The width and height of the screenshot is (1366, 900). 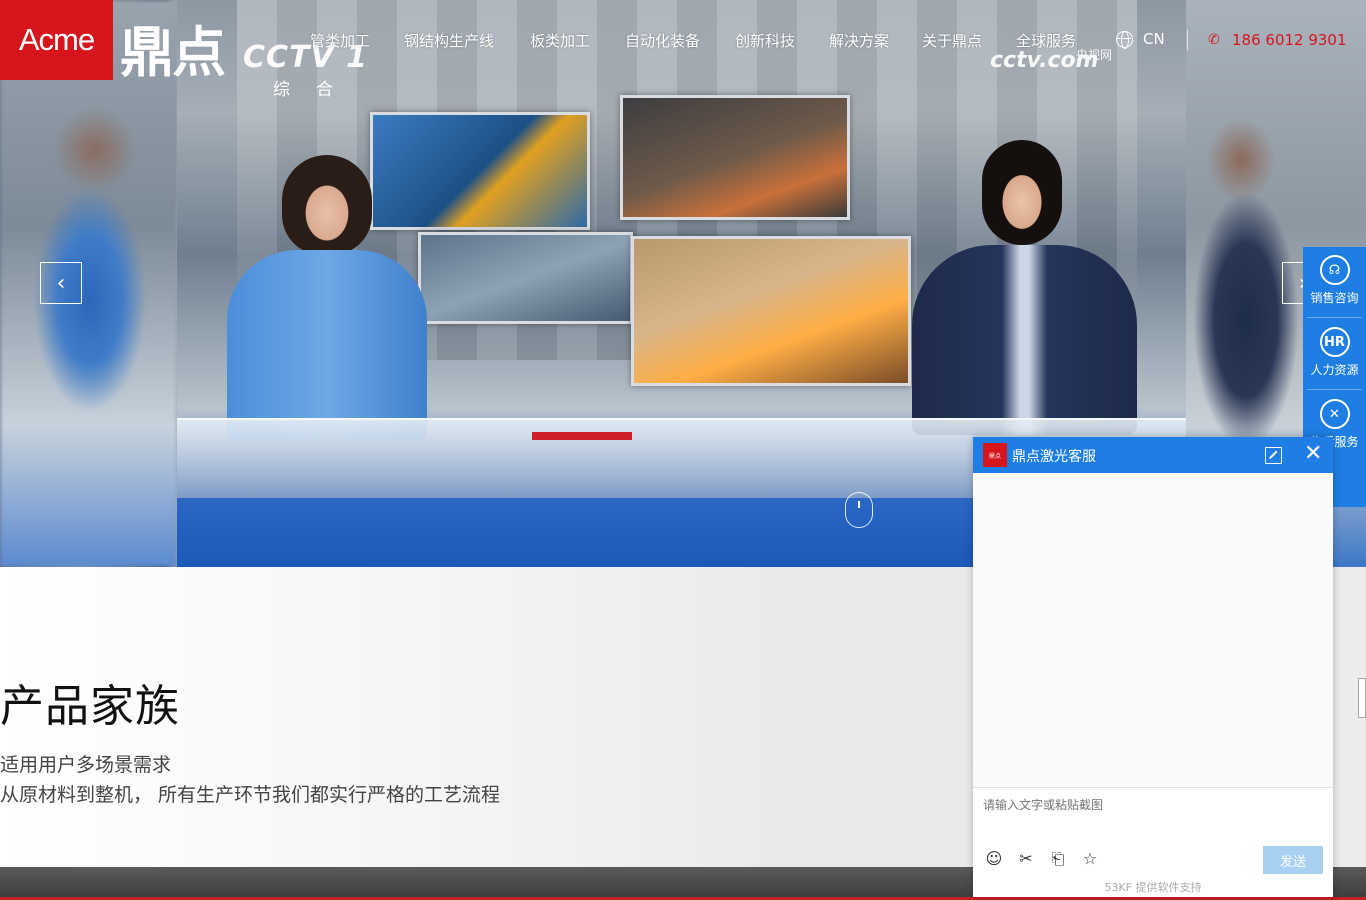 I want to click on expand-icon, so click(x=1273, y=455).